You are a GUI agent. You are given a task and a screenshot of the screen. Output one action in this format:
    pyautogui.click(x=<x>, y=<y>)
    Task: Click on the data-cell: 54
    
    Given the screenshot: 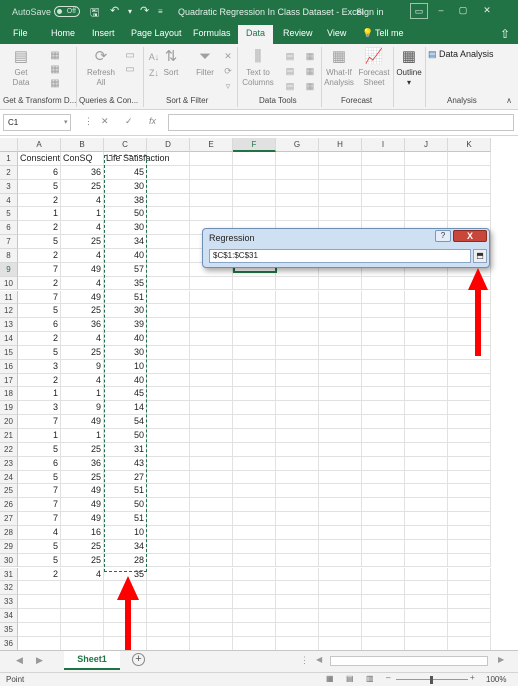 What is the action you would take?
    pyautogui.click(x=125, y=422)
    